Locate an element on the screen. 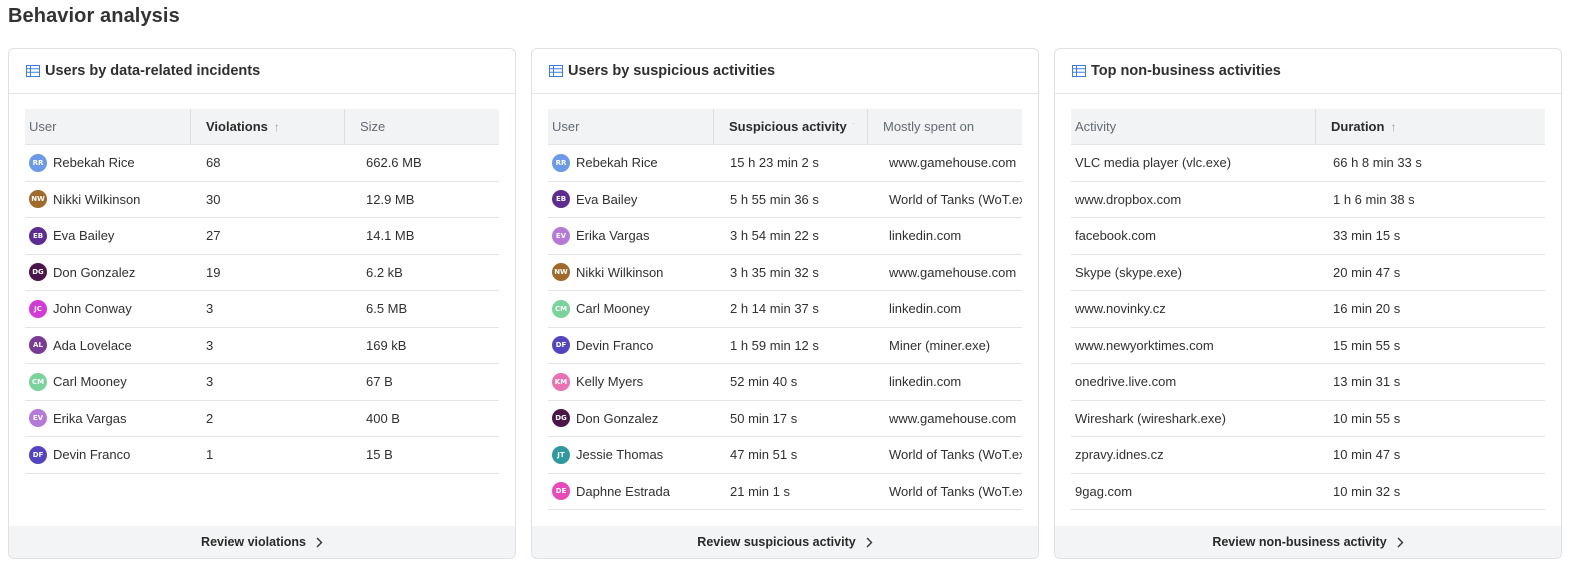  table-row: onedrive.live.com 13 min 31 s is located at coordinates (1308, 382).